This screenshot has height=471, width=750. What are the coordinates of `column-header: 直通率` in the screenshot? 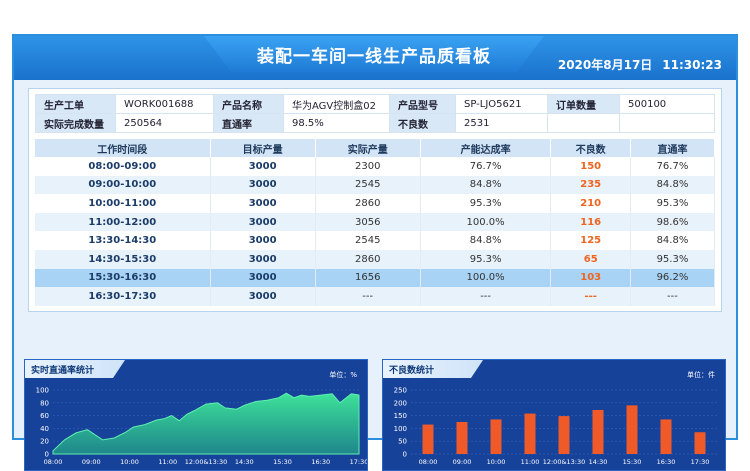 It's located at (673, 148).